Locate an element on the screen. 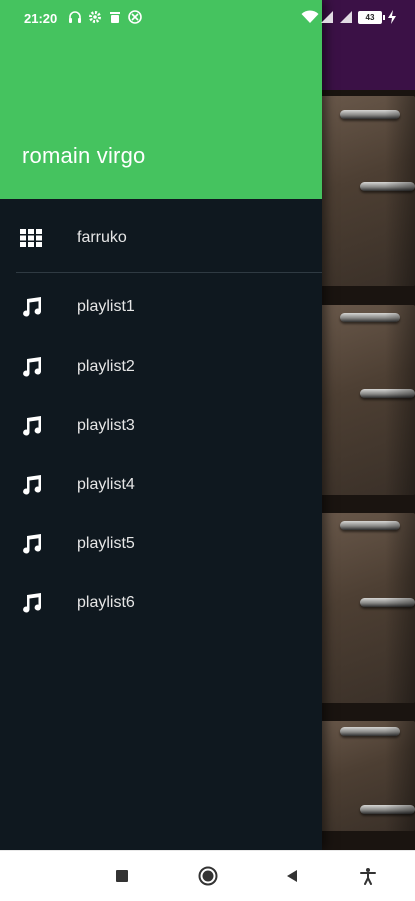 This screenshot has height=901, width=415. drawer-item-playlist4: playlist4 is located at coordinates (161, 485).